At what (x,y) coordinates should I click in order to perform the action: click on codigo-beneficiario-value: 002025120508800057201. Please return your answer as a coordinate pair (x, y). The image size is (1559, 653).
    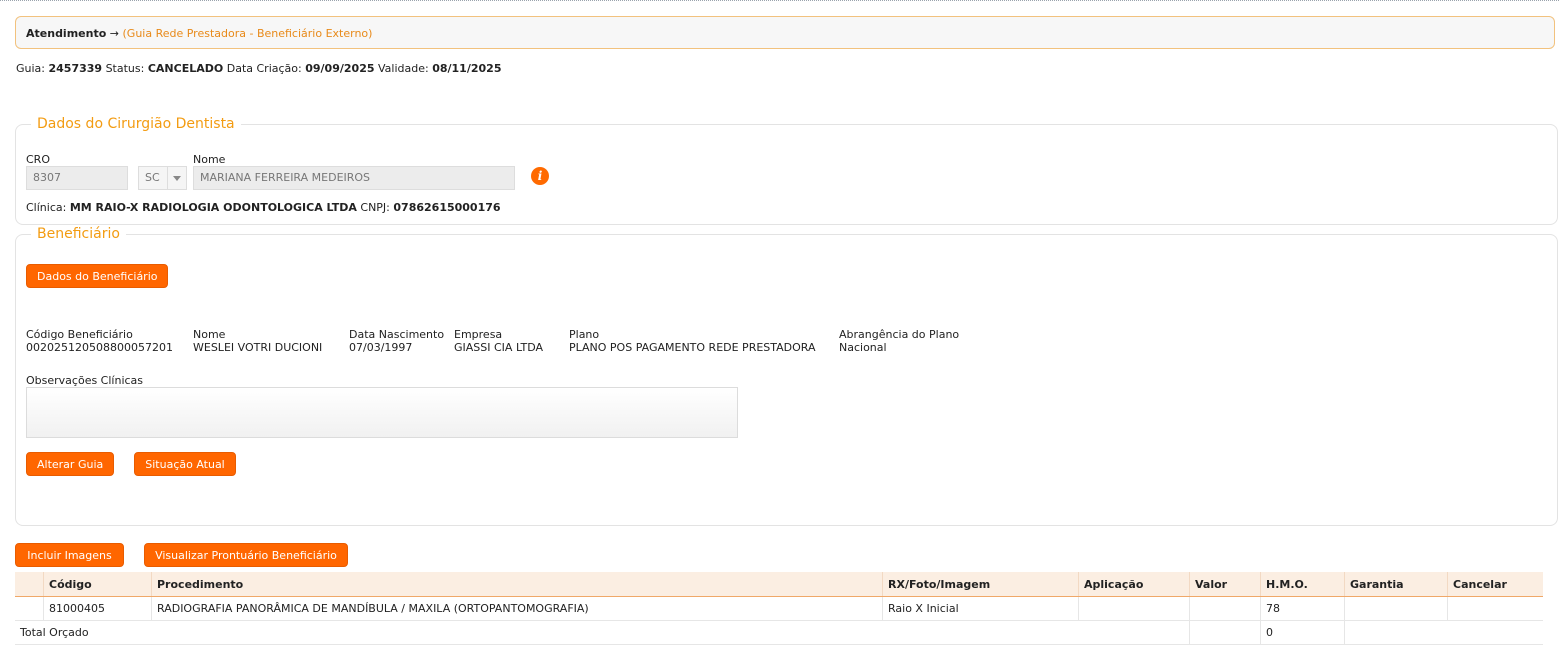
    Looking at the image, I should click on (99, 347).